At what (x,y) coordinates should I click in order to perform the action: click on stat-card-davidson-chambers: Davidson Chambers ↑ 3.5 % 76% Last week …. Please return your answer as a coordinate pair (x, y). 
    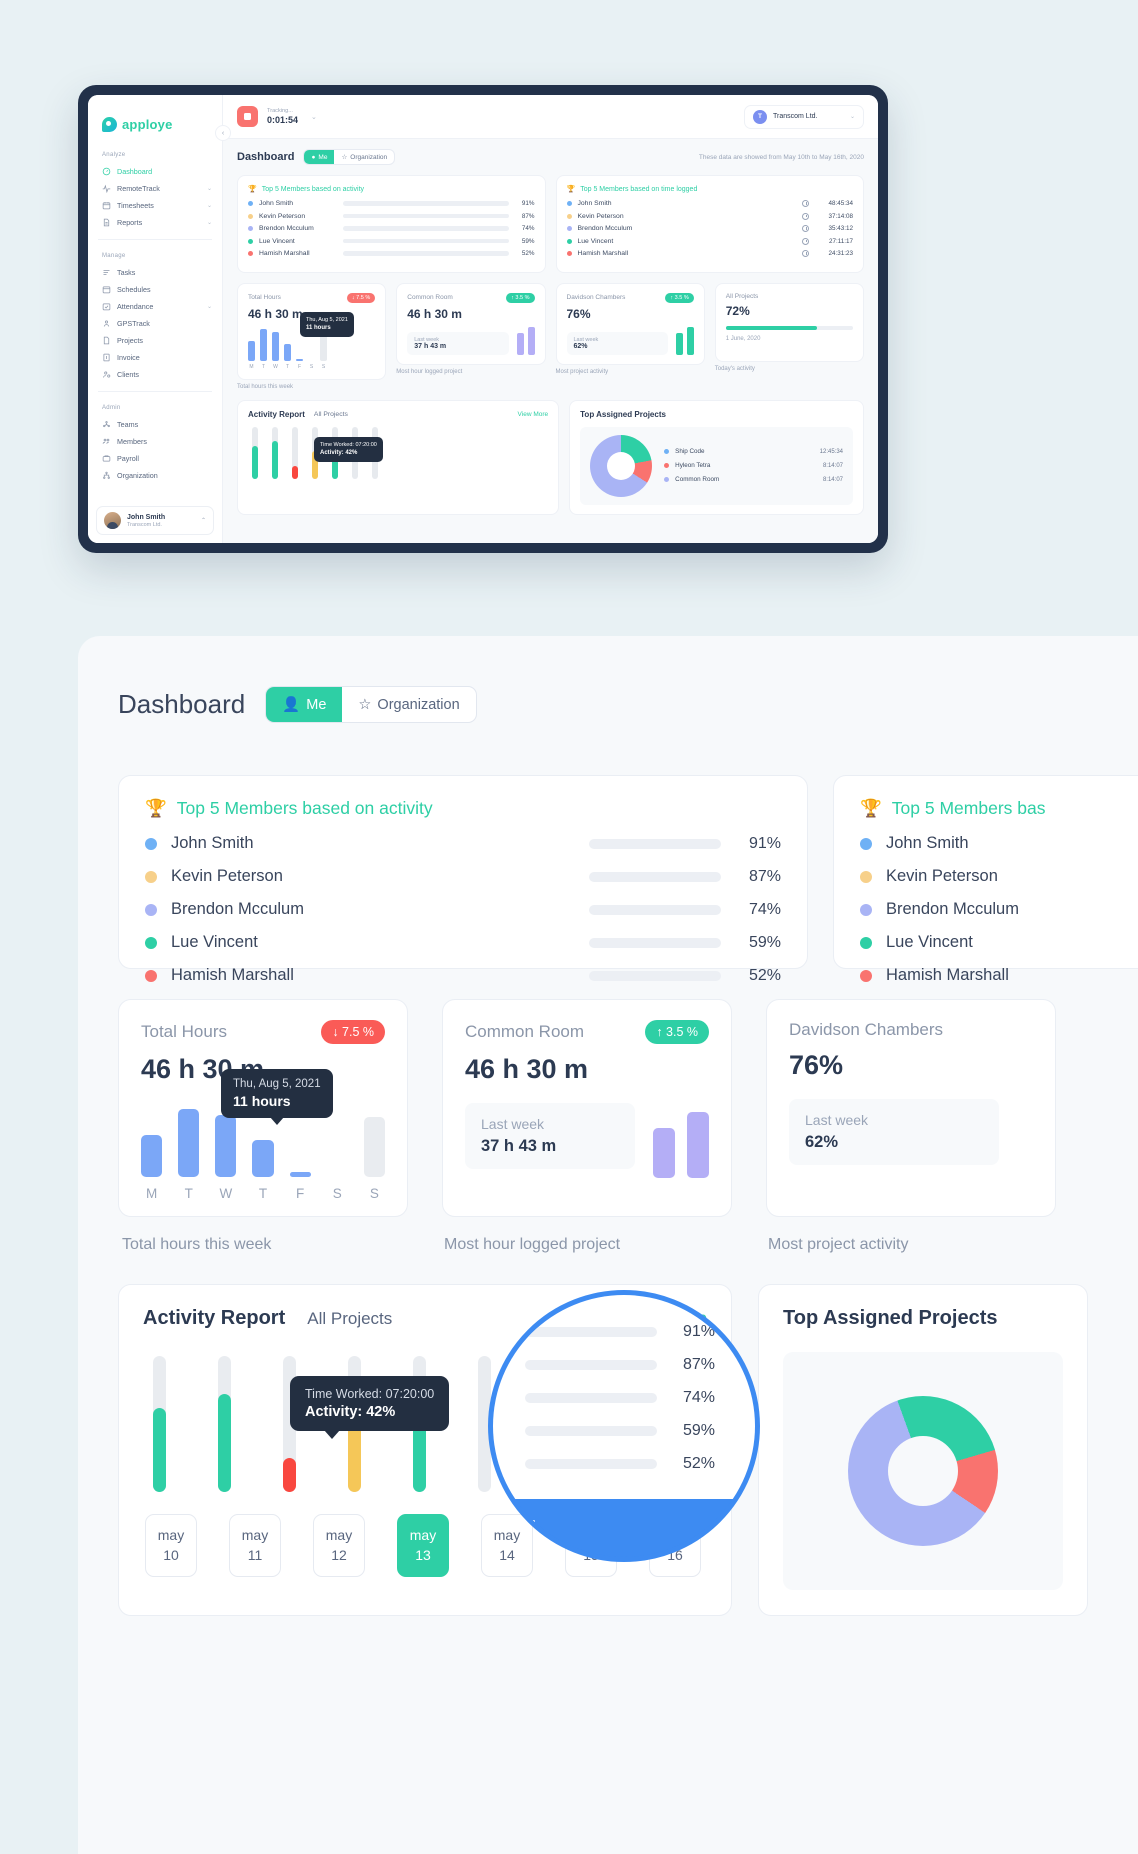
    Looking at the image, I should click on (630, 323).